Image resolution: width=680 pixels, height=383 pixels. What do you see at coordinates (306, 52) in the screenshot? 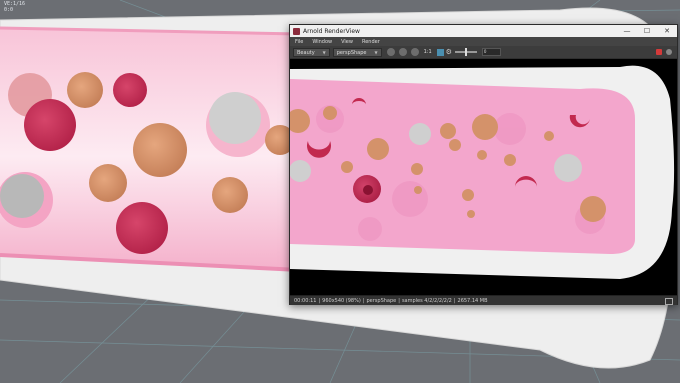
I see `aov-select-value: Beauty` at bounding box center [306, 52].